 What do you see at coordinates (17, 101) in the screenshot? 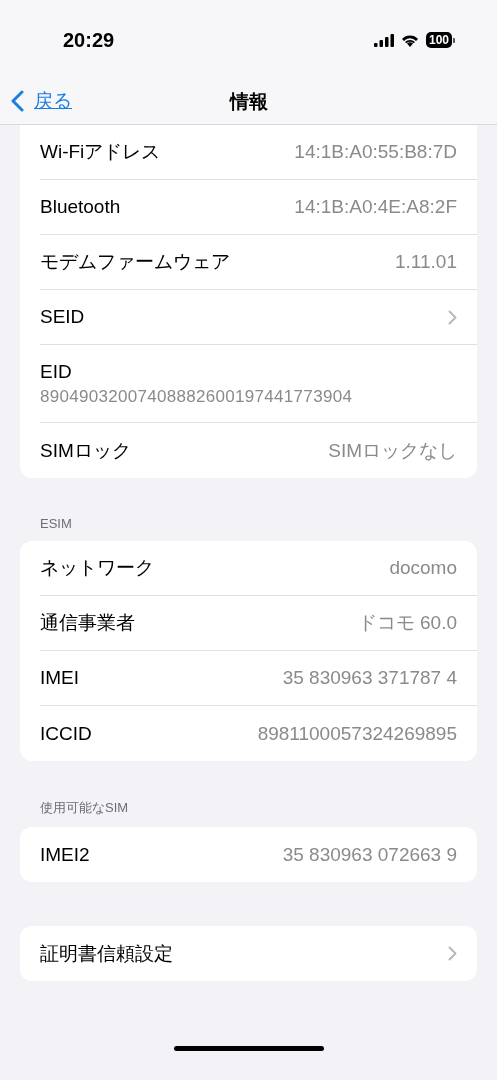
I see `chevron-left-icon` at bounding box center [17, 101].